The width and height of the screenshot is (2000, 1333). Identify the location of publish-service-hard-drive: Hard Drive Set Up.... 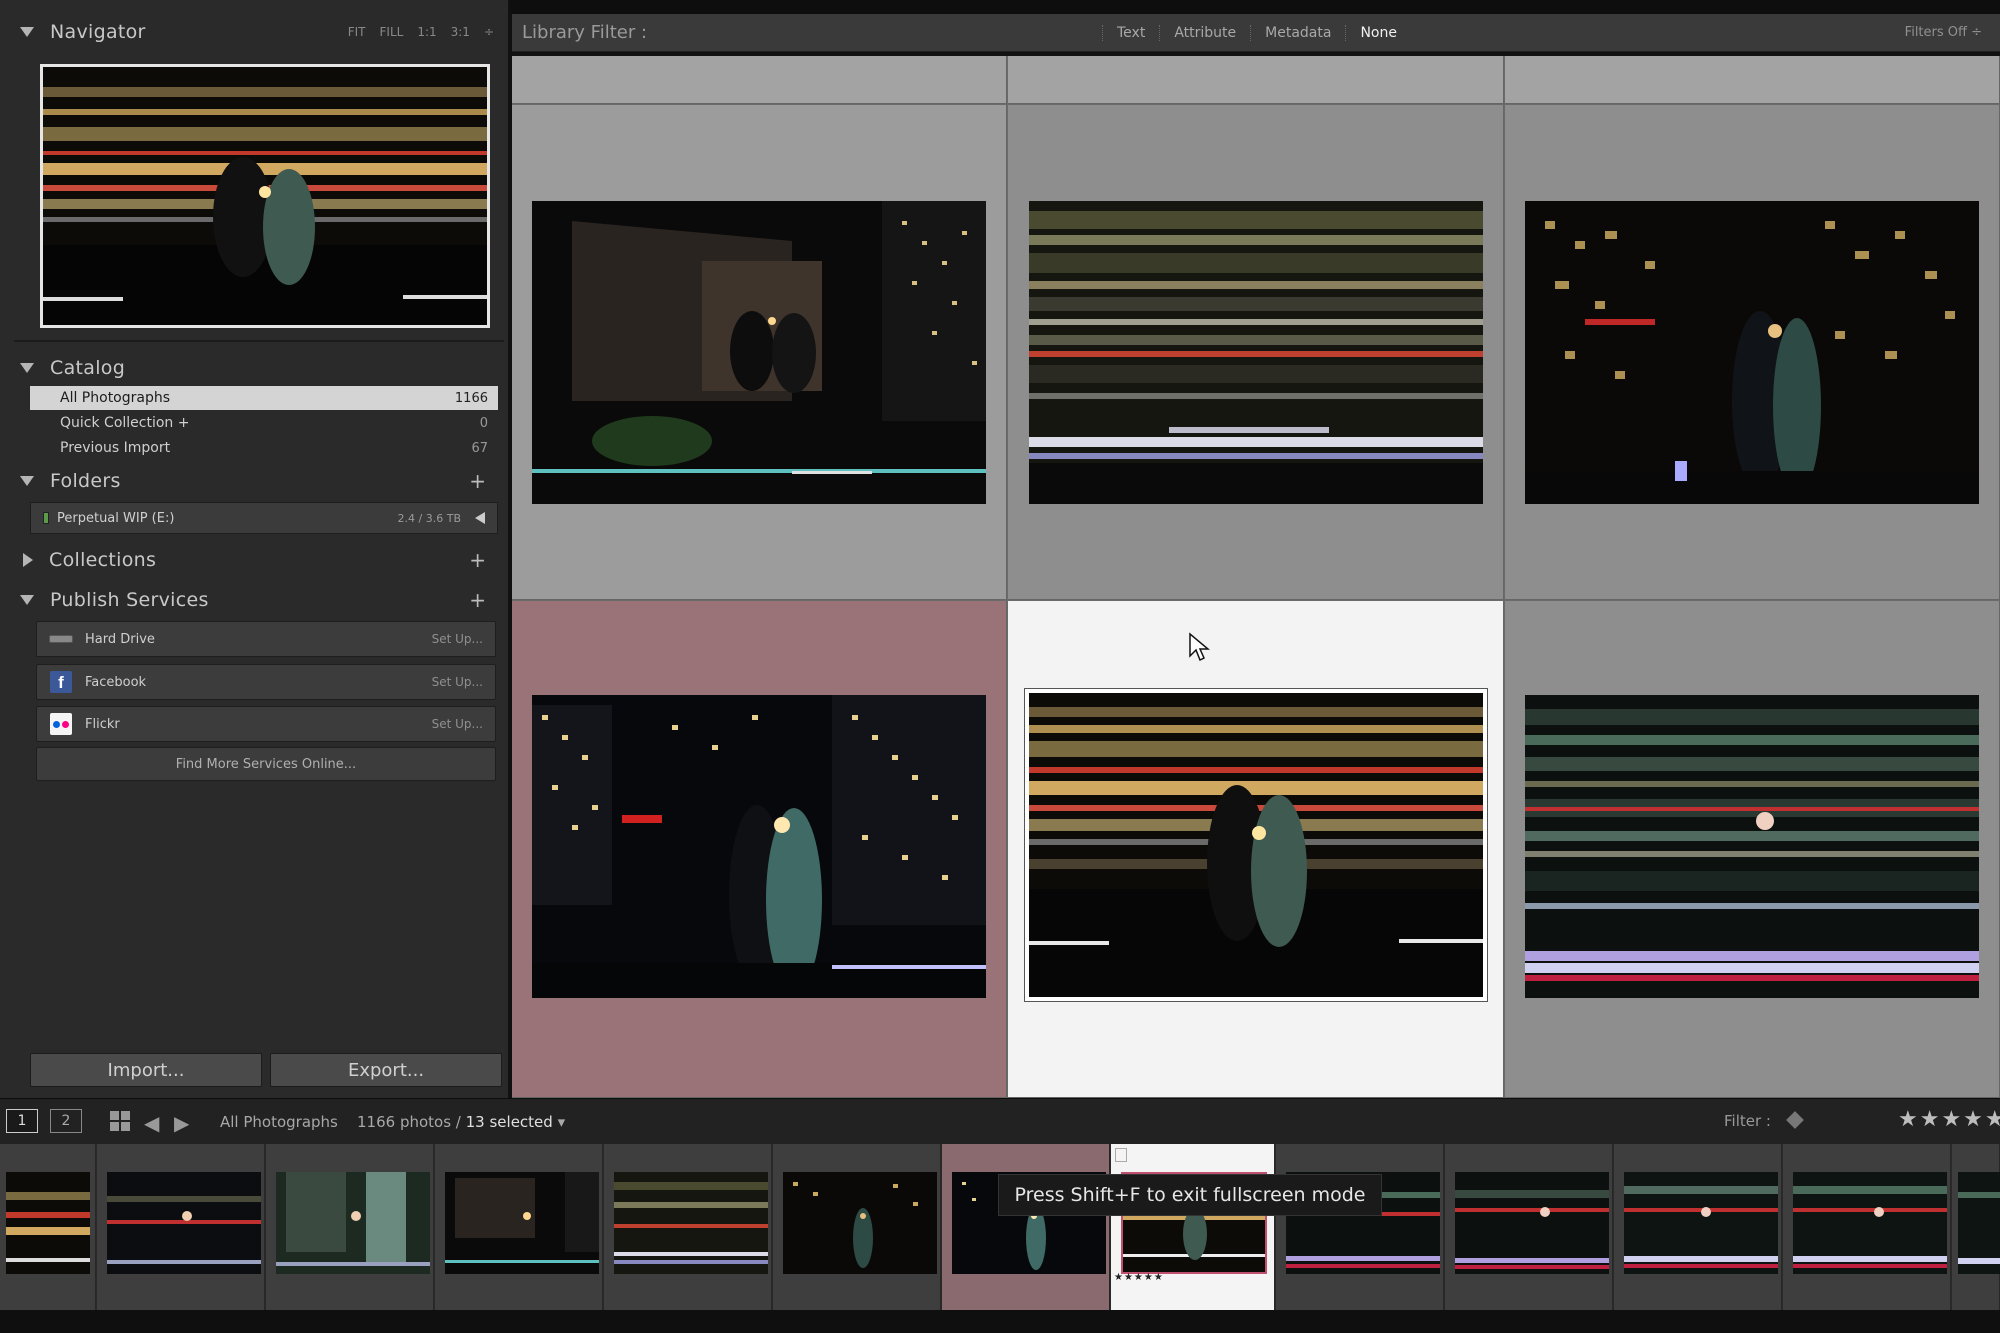
(266, 639).